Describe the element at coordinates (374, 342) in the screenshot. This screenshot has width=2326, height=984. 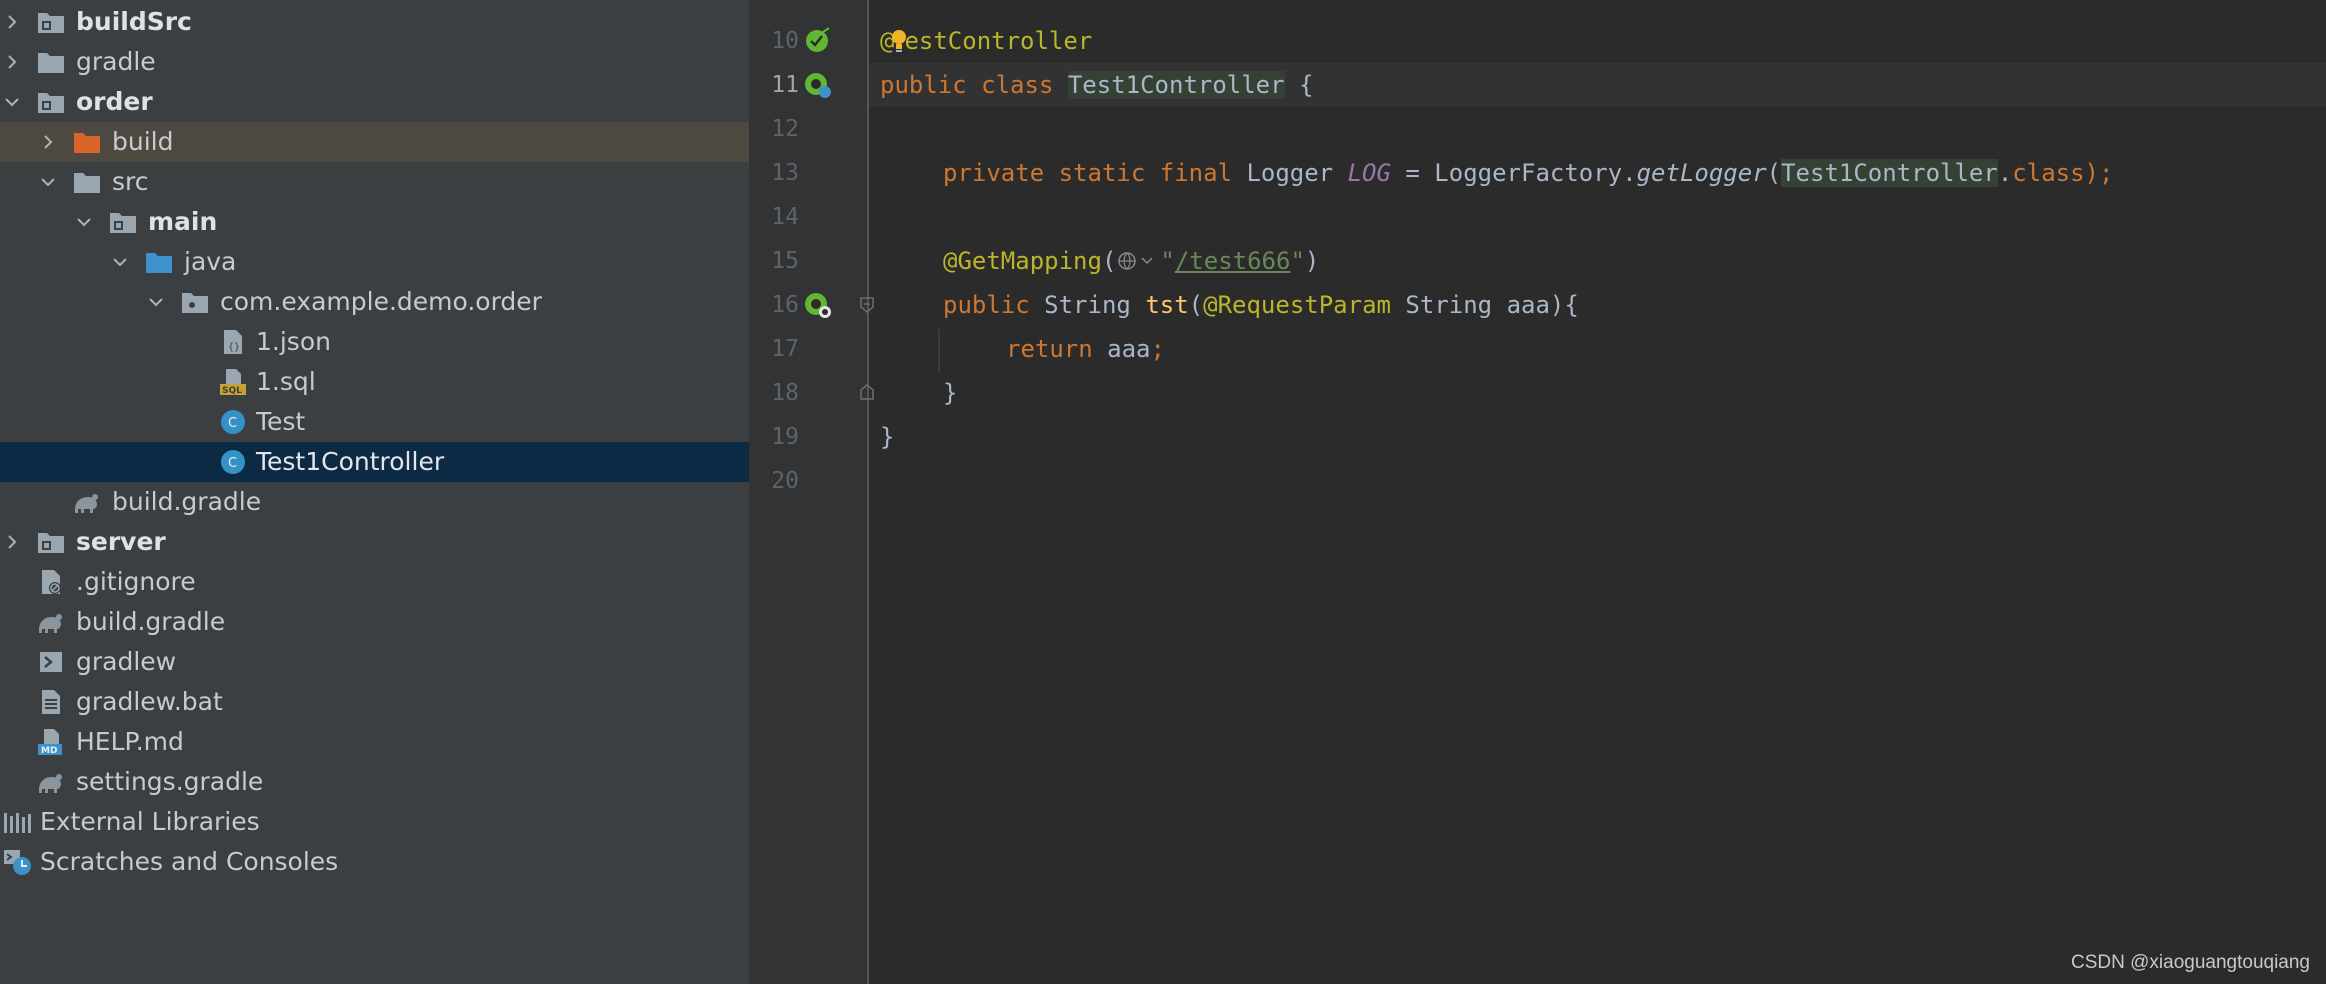
I see `tree-item-1-json: {} 1.json` at that location.